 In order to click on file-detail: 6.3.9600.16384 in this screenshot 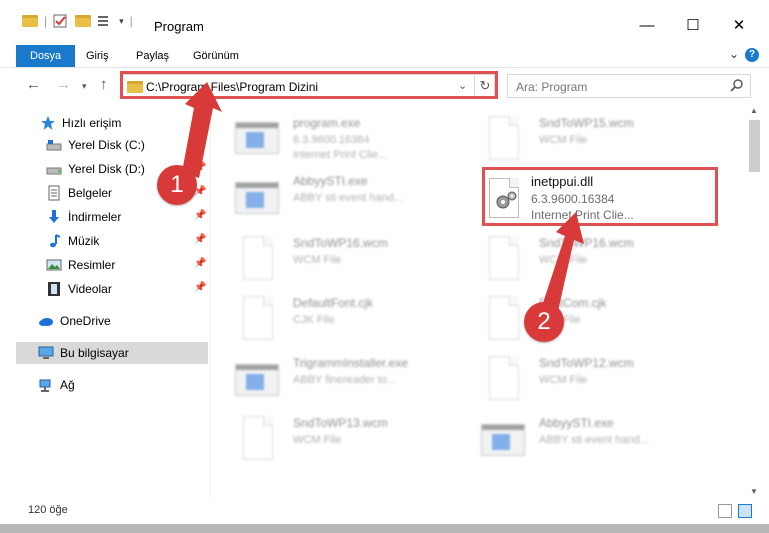, I will do `click(331, 140)`.